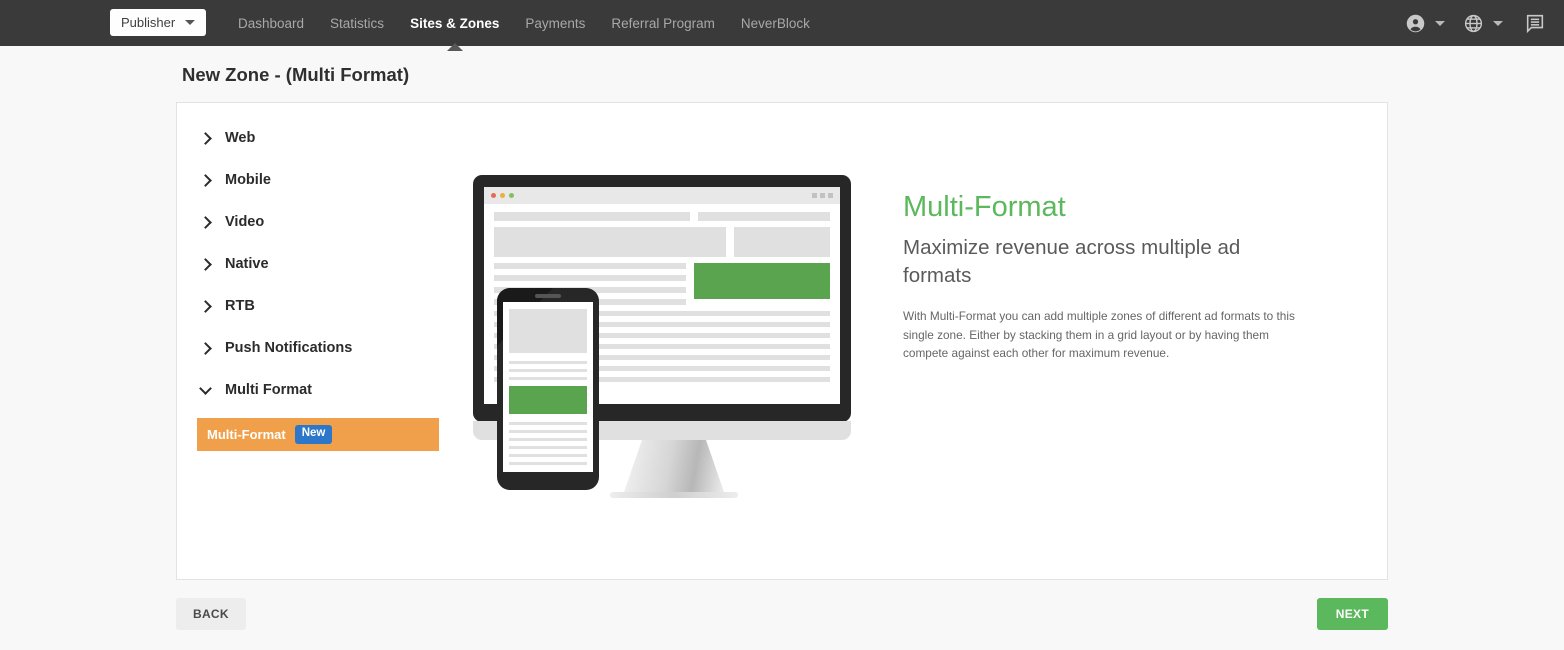 The width and height of the screenshot is (1564, 650). What do you see at coordinates (247, 264) in the screenshot?
I see `accordion-item-label: Native` at bounding box center [247, 264].